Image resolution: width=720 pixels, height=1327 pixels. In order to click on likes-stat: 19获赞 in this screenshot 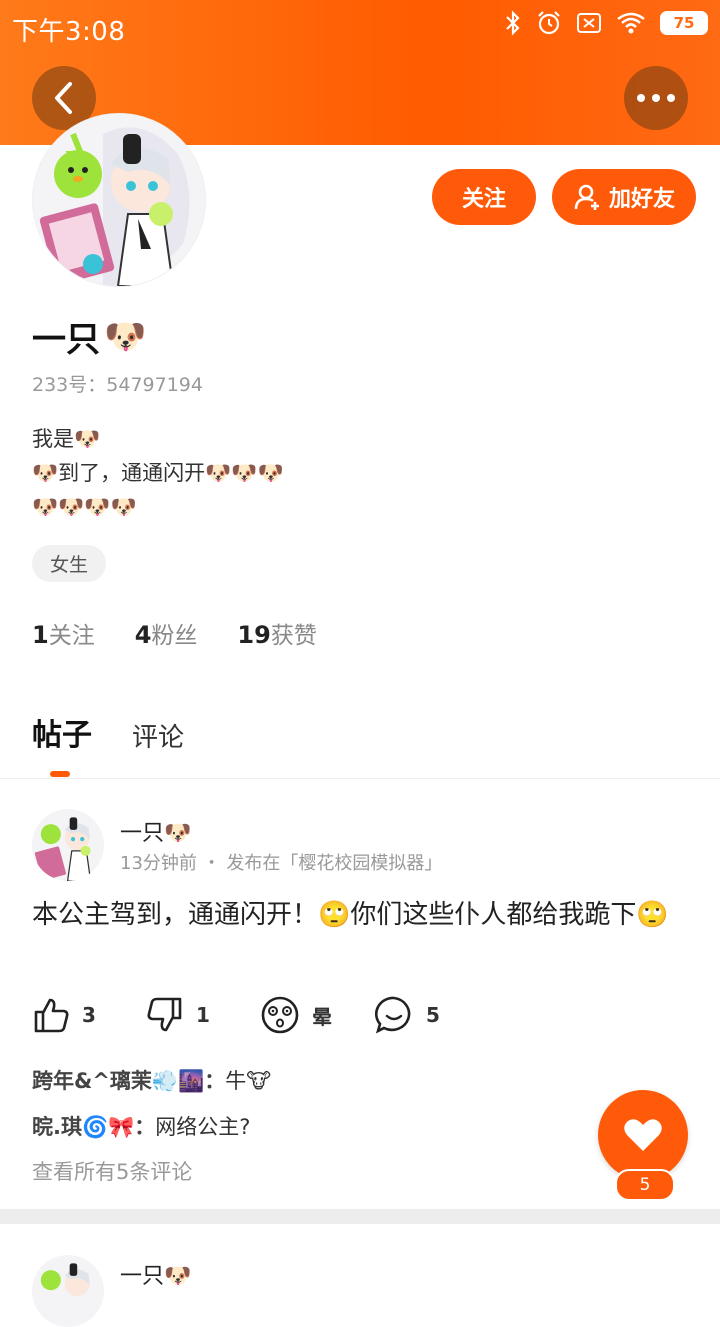, I will do `click(276, 633)`.